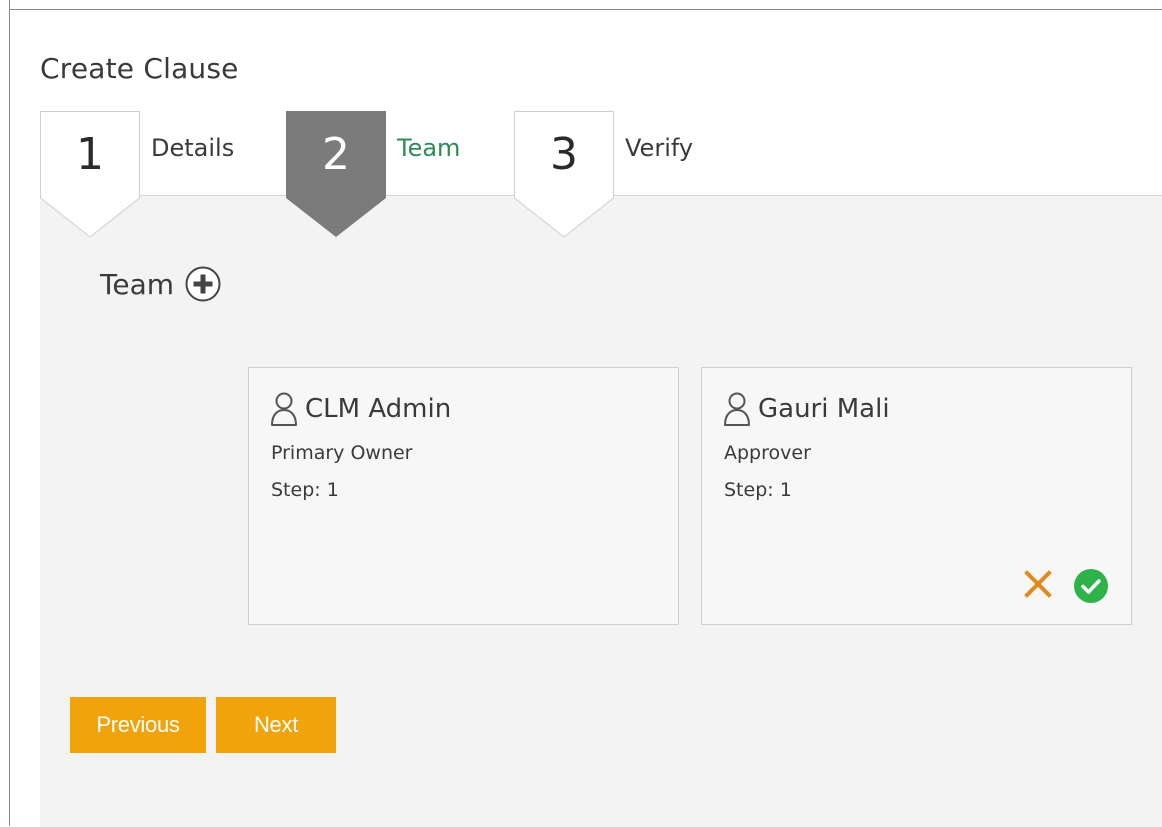 The image size is (1162, 827). Describe the element at coordinates (378, 409) in the screenshot. I see `member-name: CLM Admin` at that location.